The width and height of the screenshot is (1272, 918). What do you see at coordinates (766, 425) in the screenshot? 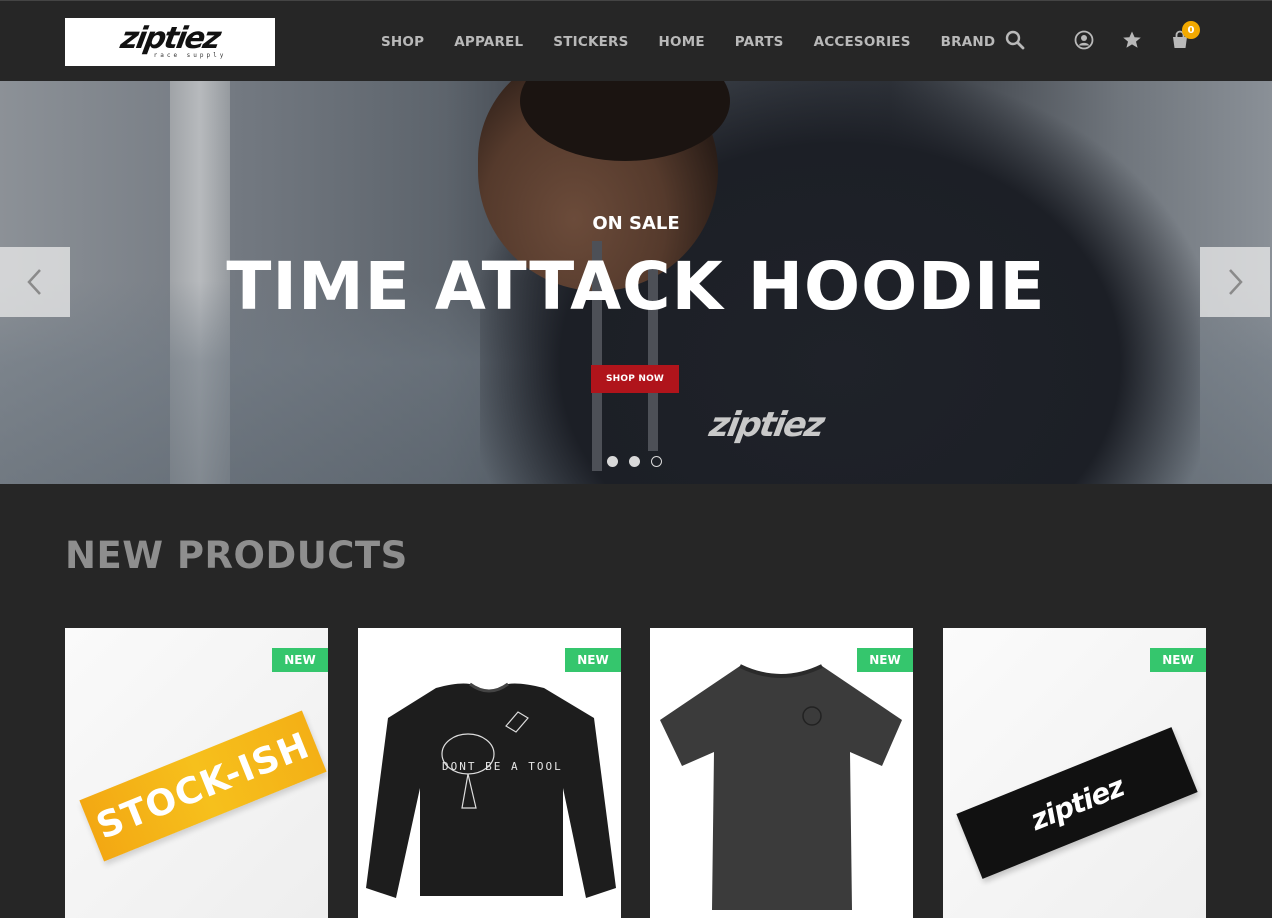
I see `hoodie-print-logo: ziptiez` at bounding box center [766, 425].